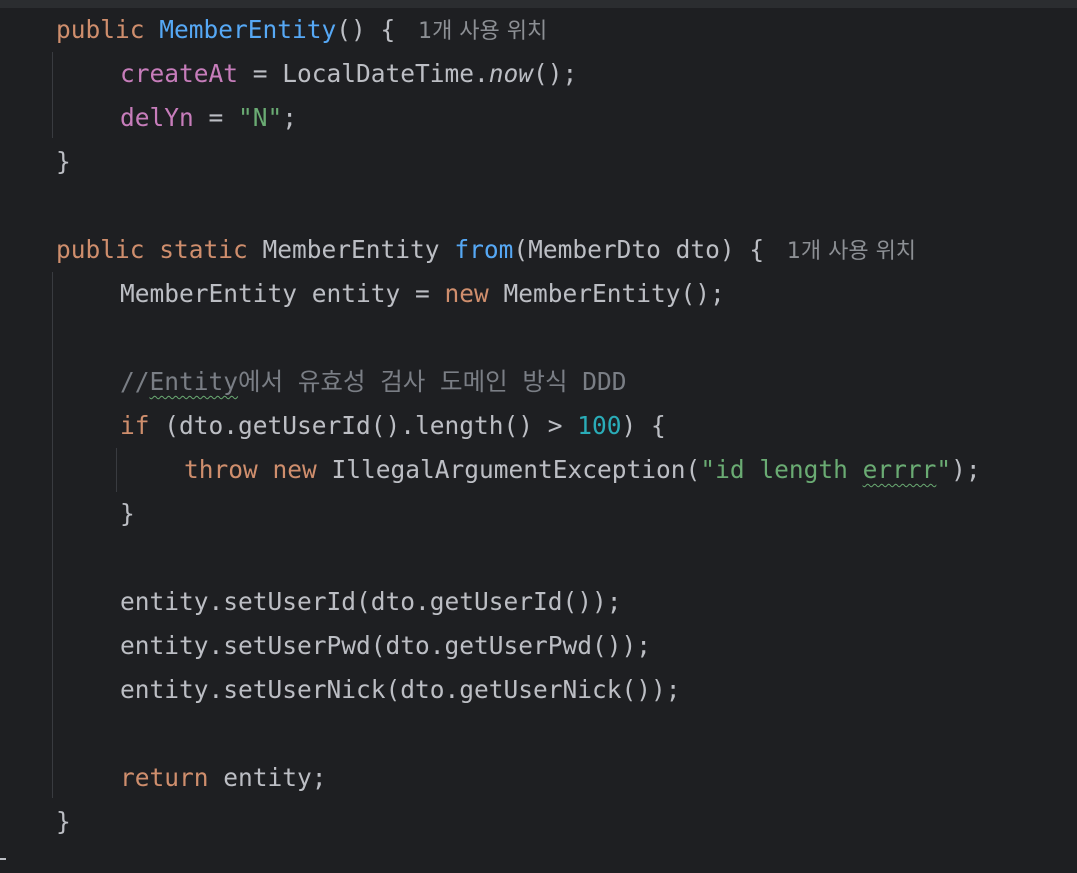 The image size is (1077, 873). I want to click on if-tail: ) {, so click(643, 425).